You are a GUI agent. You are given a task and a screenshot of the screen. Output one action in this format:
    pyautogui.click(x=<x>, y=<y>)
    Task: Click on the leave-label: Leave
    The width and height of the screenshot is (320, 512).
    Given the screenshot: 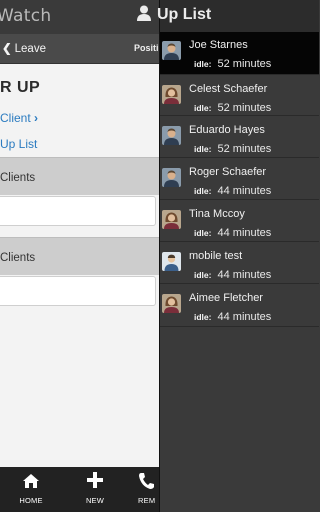 What is the action you would take?
    pyautogui.click(x=30, y=49)
    